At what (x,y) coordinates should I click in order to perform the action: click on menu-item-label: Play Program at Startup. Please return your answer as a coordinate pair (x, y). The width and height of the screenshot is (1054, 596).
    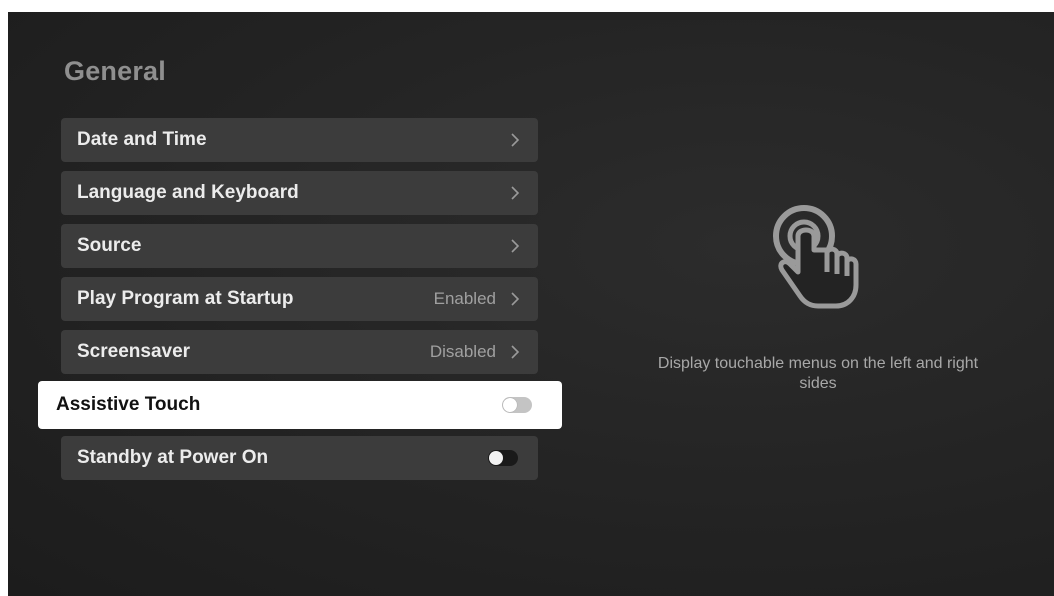
    Looking at the image, I should click on (185, 298).